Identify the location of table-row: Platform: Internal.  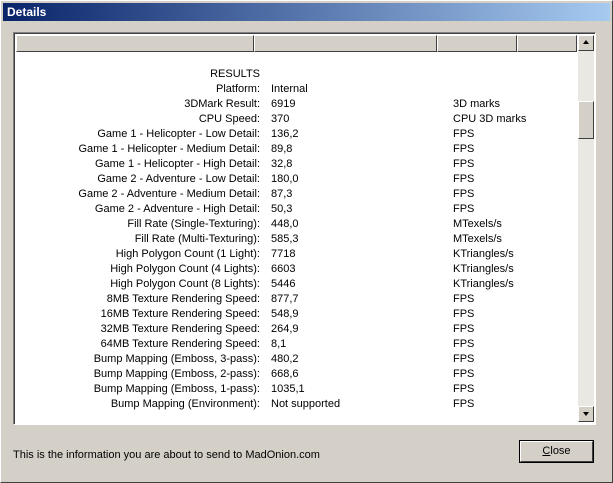
(296, 90).